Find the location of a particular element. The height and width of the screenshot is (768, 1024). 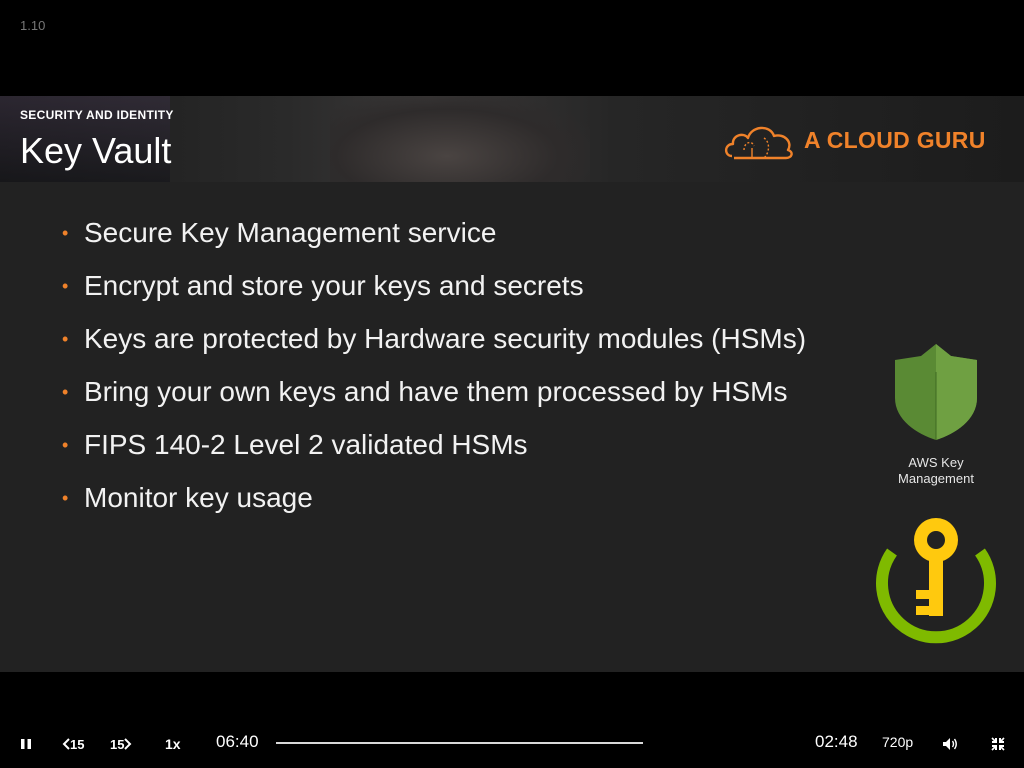

version-label: 1.10 is located at coordinates (33, 25).